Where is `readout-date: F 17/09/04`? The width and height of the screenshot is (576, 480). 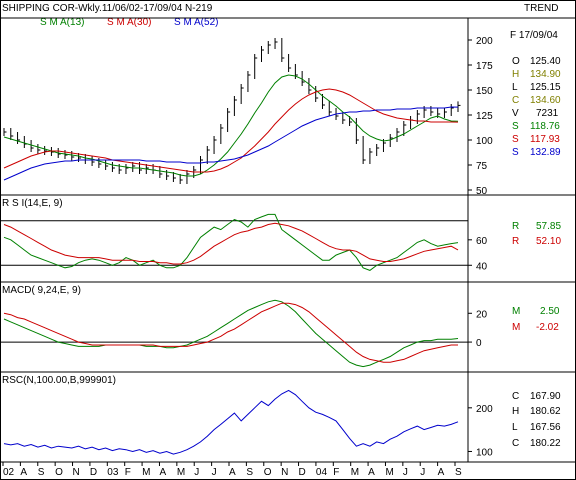
readout-date: F 17/09/04 is located at coordinates (534, 35).